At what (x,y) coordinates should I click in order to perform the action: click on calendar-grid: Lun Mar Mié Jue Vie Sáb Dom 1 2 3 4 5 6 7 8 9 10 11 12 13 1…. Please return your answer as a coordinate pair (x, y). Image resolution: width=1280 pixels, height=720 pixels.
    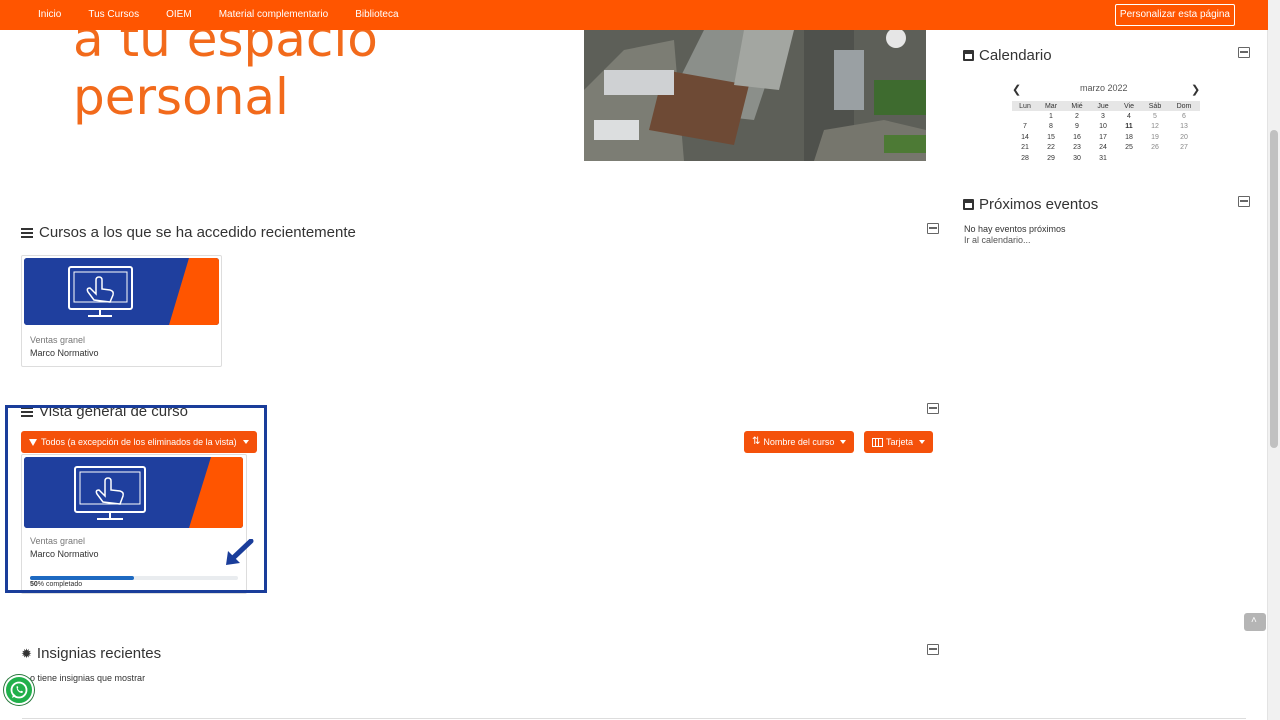
    Looking at the image, I should click on (1106, 132).